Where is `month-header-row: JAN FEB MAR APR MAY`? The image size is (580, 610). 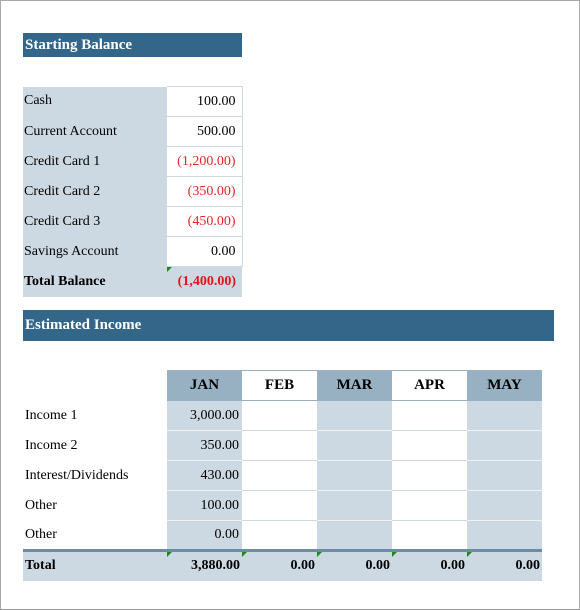
month-header-row: JAN FEB MAR APR MAY is located at coordinates (282, 385).